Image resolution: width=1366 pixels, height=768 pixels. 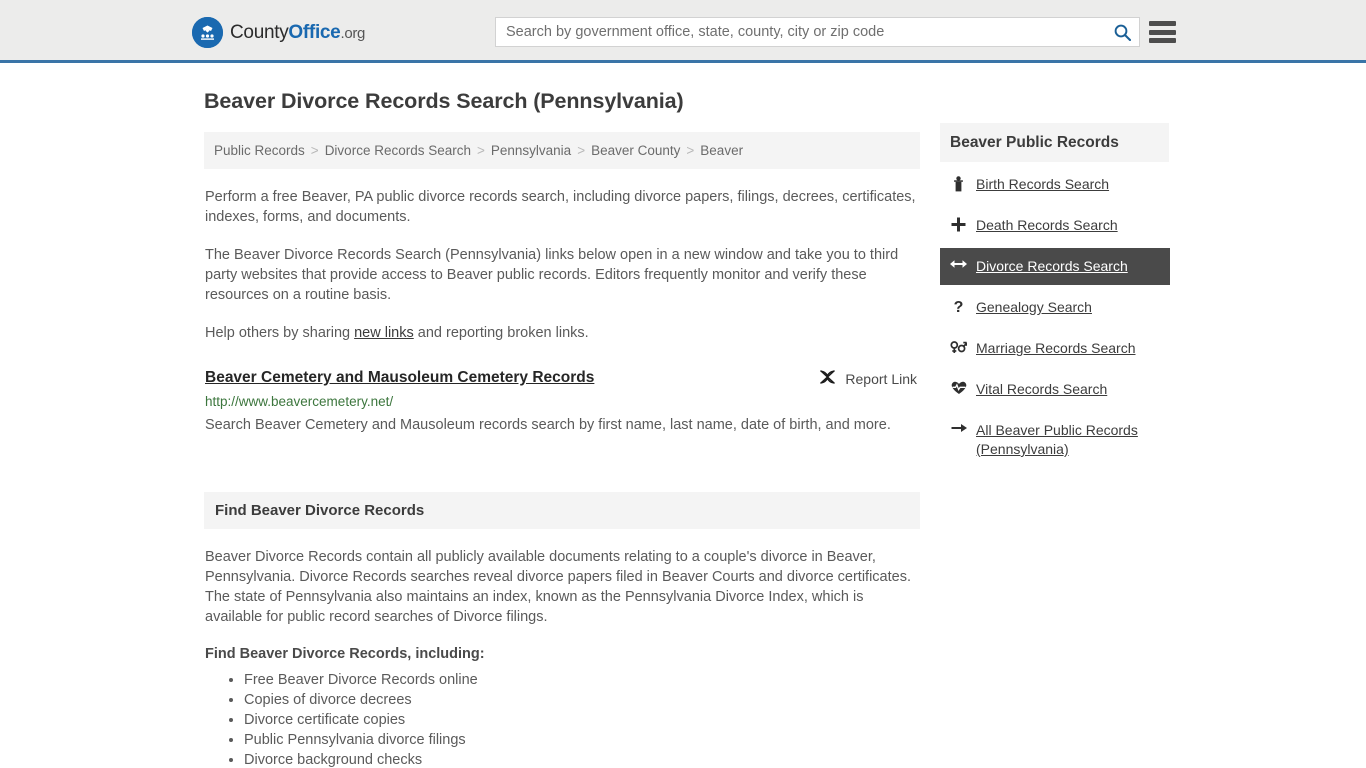 I want to click on sidebar-item-vital-records: Vital Records Search, so click(x=1055, y=389).